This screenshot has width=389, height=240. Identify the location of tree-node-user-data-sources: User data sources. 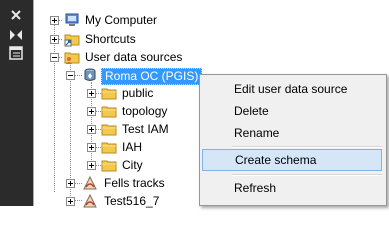
(184, 57).